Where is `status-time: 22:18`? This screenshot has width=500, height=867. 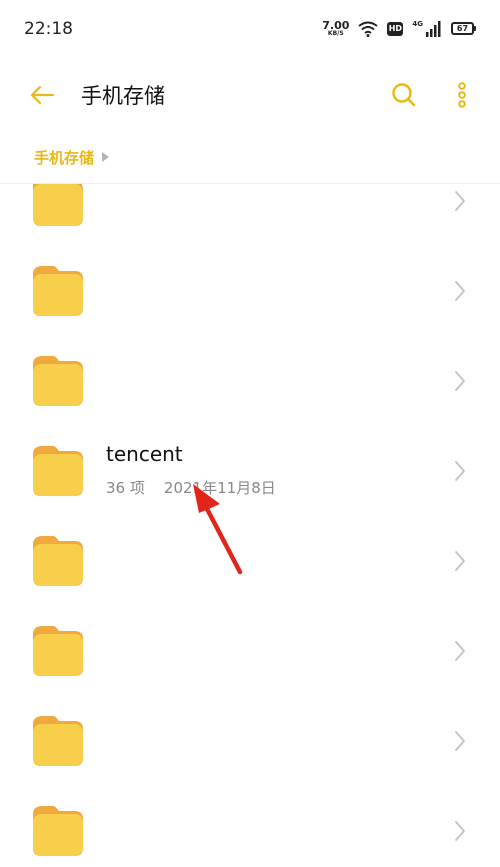
status-time: 22:18 is located at coordinates (48, 29).